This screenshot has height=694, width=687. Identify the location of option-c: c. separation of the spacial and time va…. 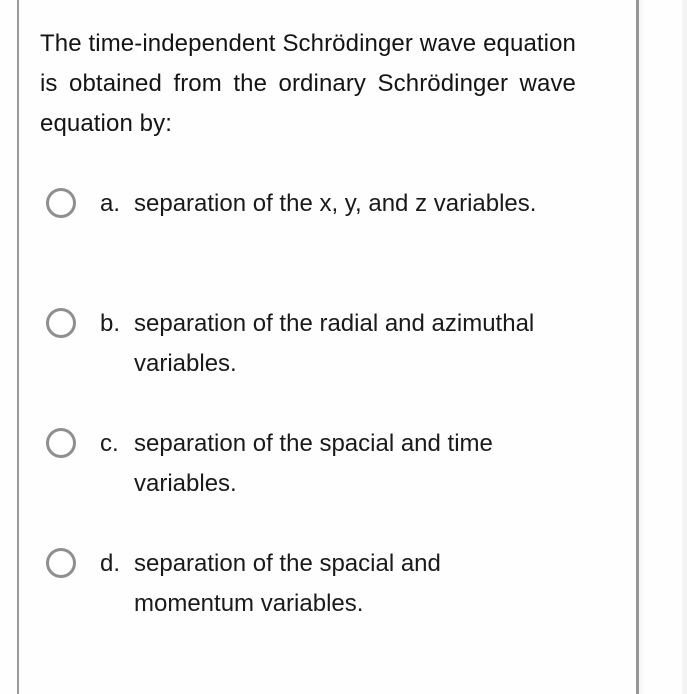
(326, 484).